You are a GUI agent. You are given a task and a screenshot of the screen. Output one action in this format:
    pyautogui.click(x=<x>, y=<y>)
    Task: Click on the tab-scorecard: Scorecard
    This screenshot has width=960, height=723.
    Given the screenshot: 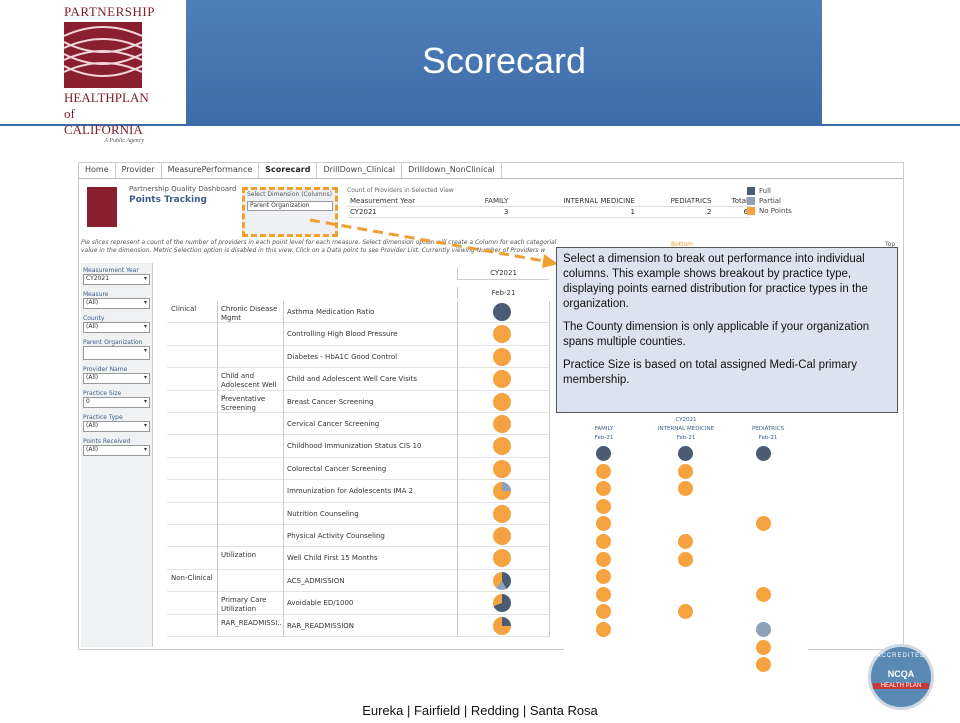 What is the action you would take?
    pyautogui.click(x=288, y=170)
    